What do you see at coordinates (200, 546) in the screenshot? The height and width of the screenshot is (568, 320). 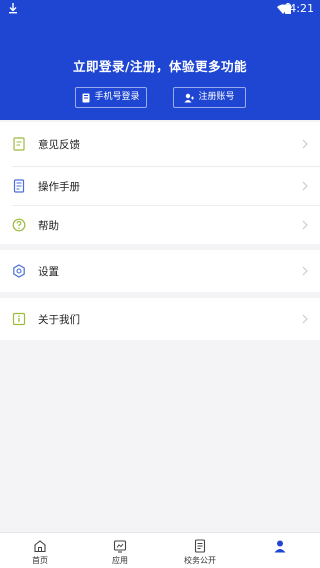 I see `document-icon` at bounding box center [200, 546].